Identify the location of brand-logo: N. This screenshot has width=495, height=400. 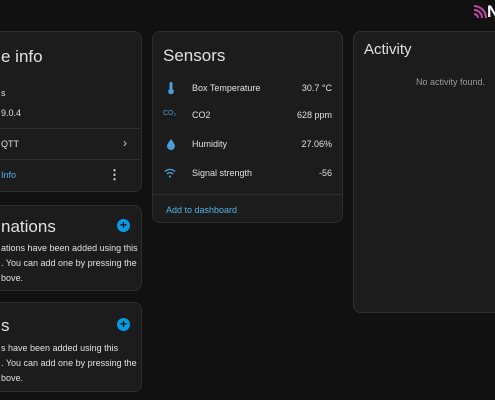
(484, 12).